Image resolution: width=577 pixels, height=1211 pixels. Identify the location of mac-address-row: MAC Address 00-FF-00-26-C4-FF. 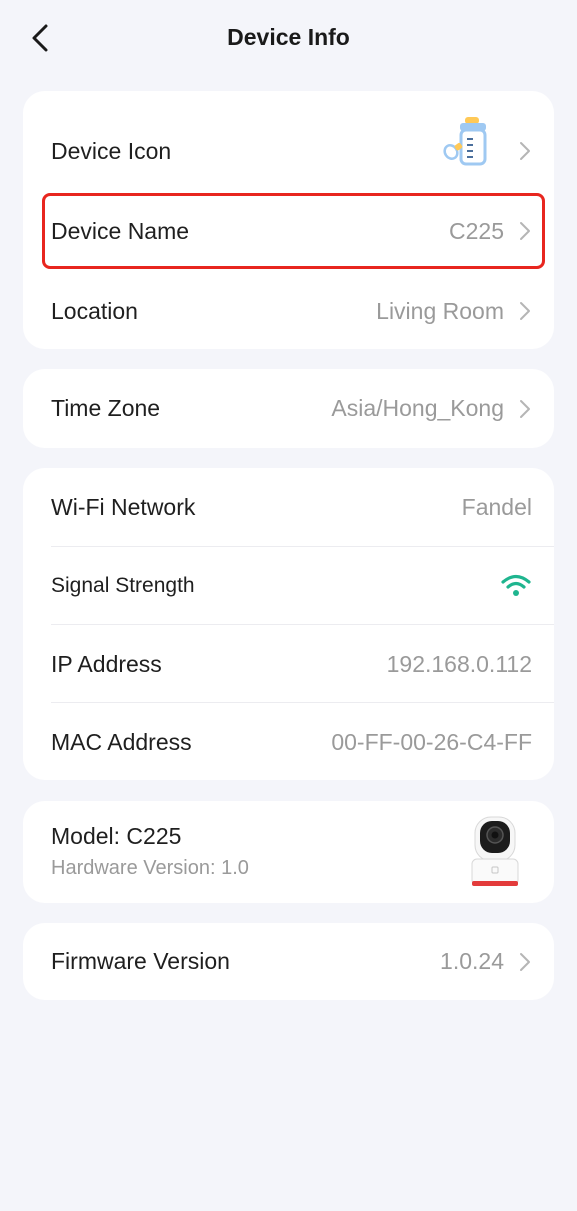
(288, 742).